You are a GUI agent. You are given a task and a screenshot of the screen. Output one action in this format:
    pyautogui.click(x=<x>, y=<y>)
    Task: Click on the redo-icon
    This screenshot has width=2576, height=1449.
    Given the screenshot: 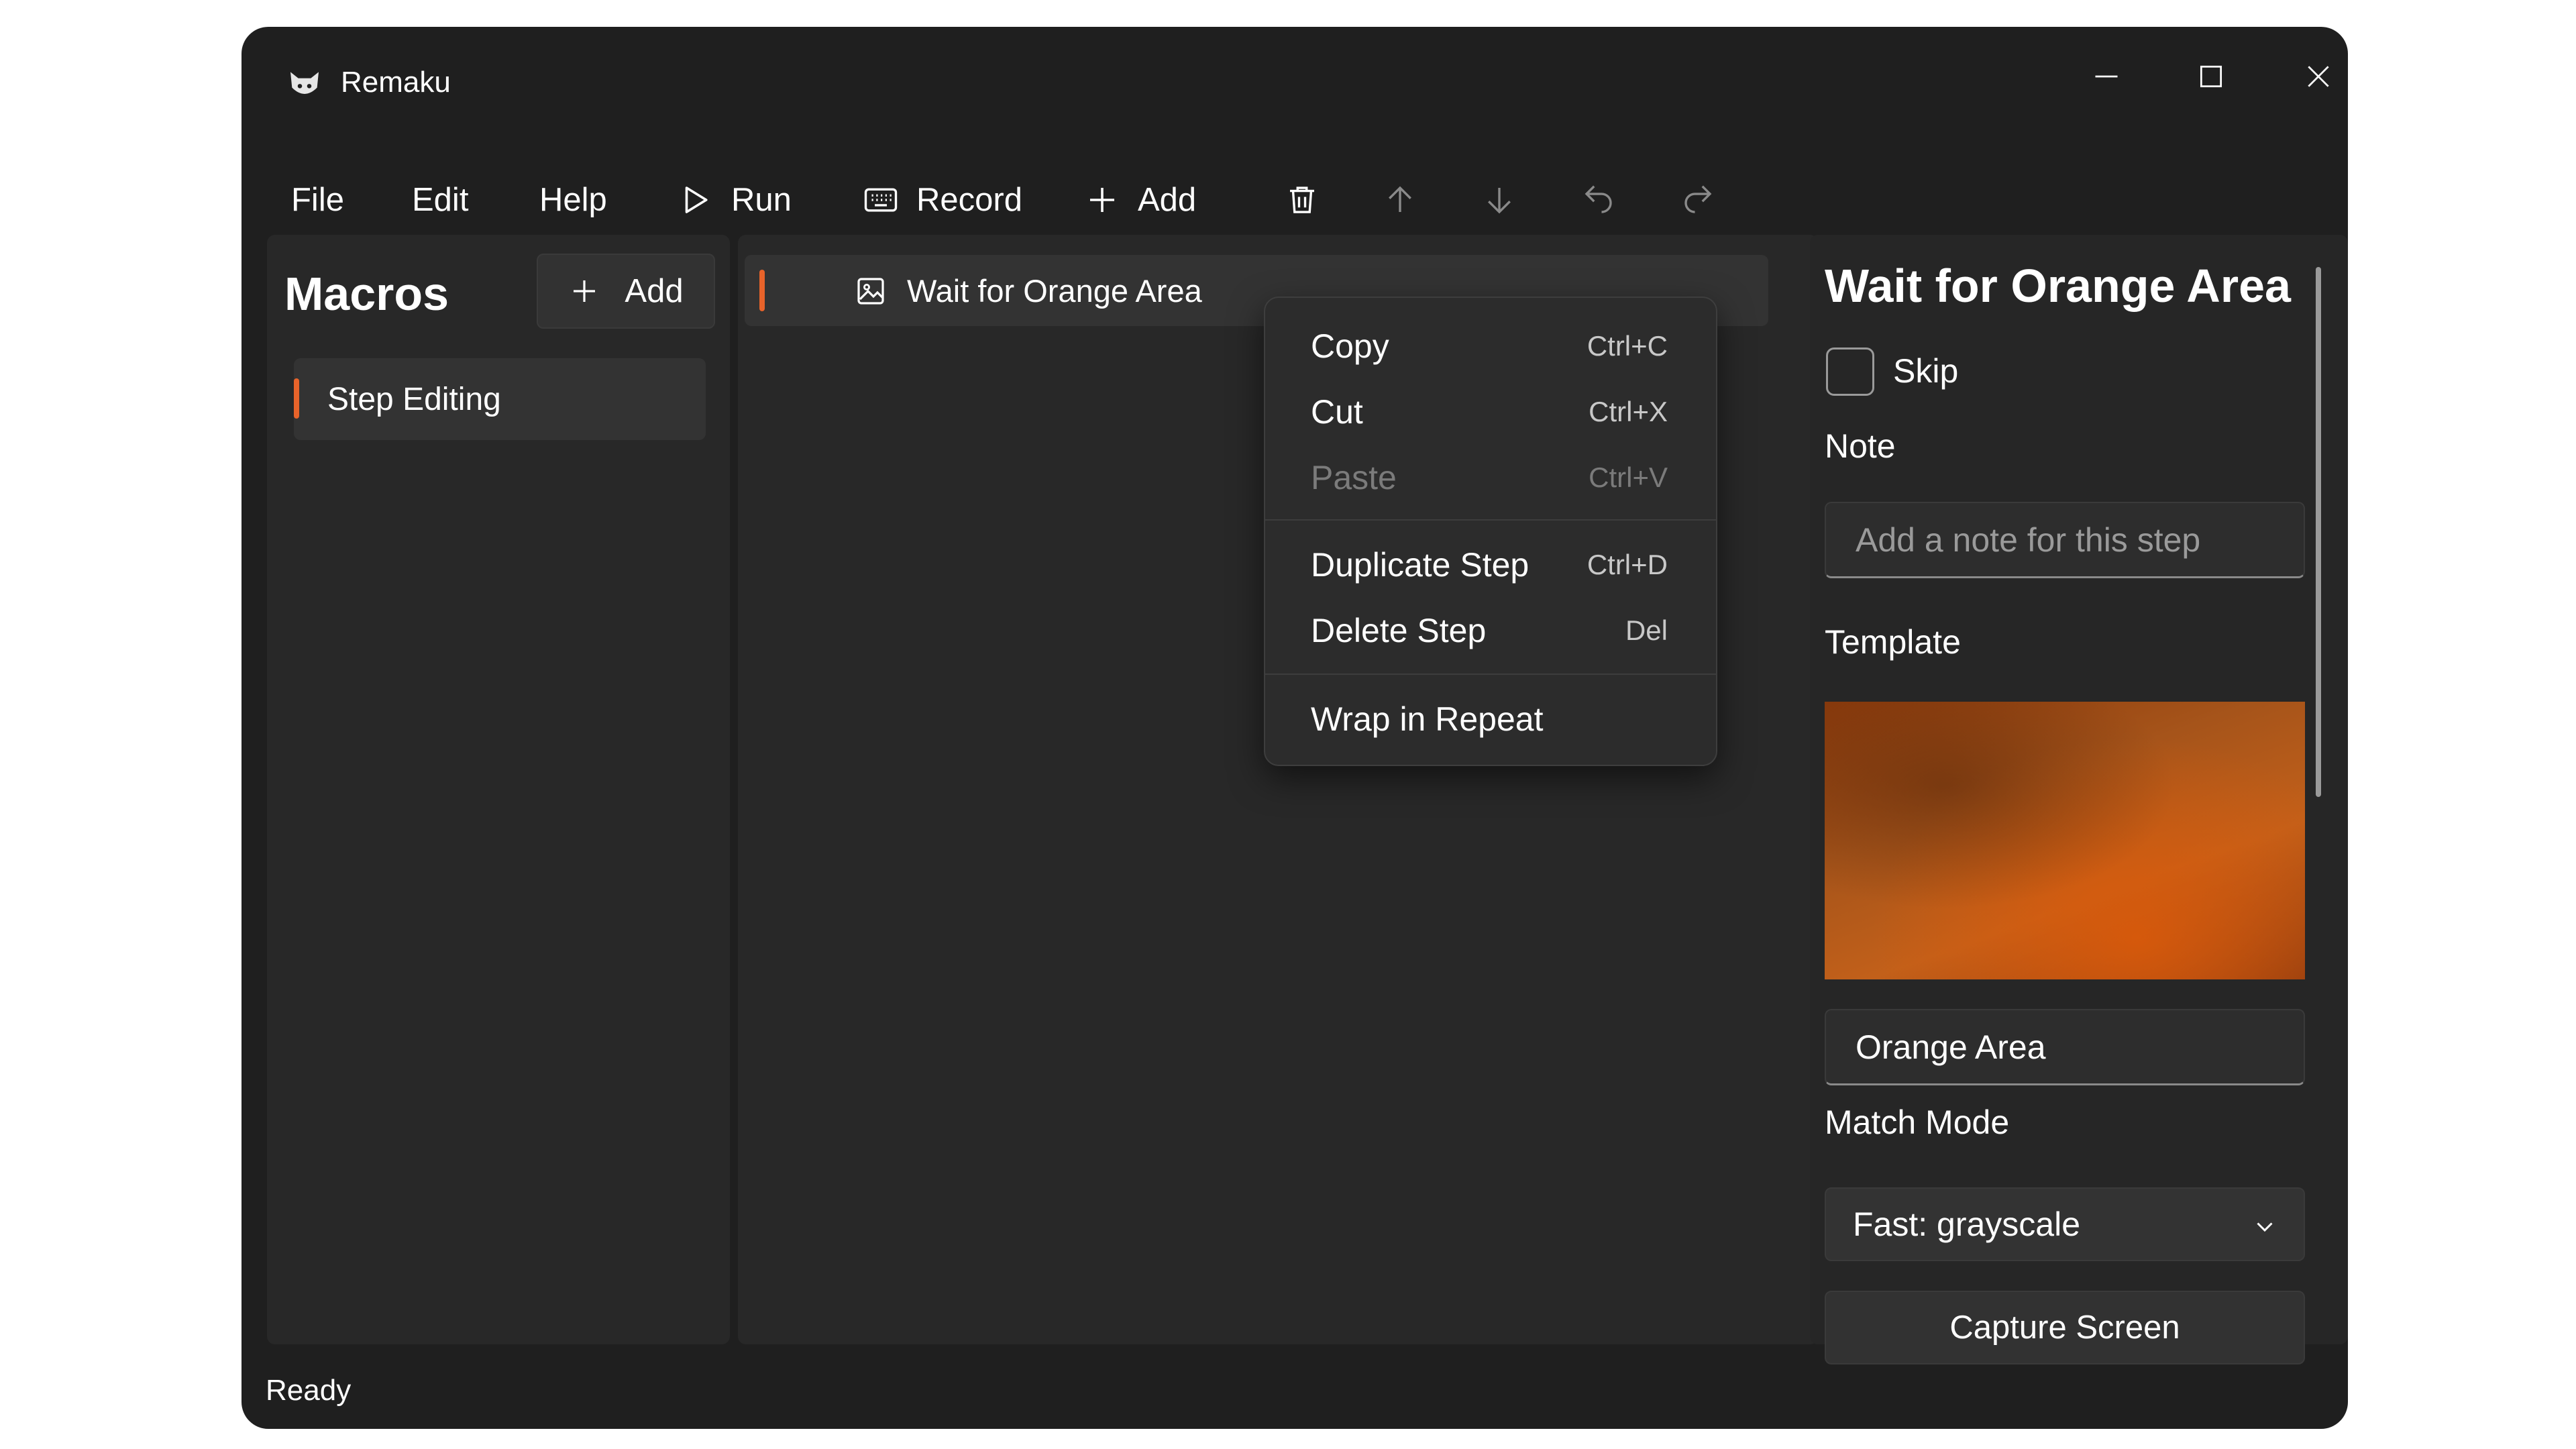 What is the action you would take?
    pyautogui.click(x=1698, y=199)
    